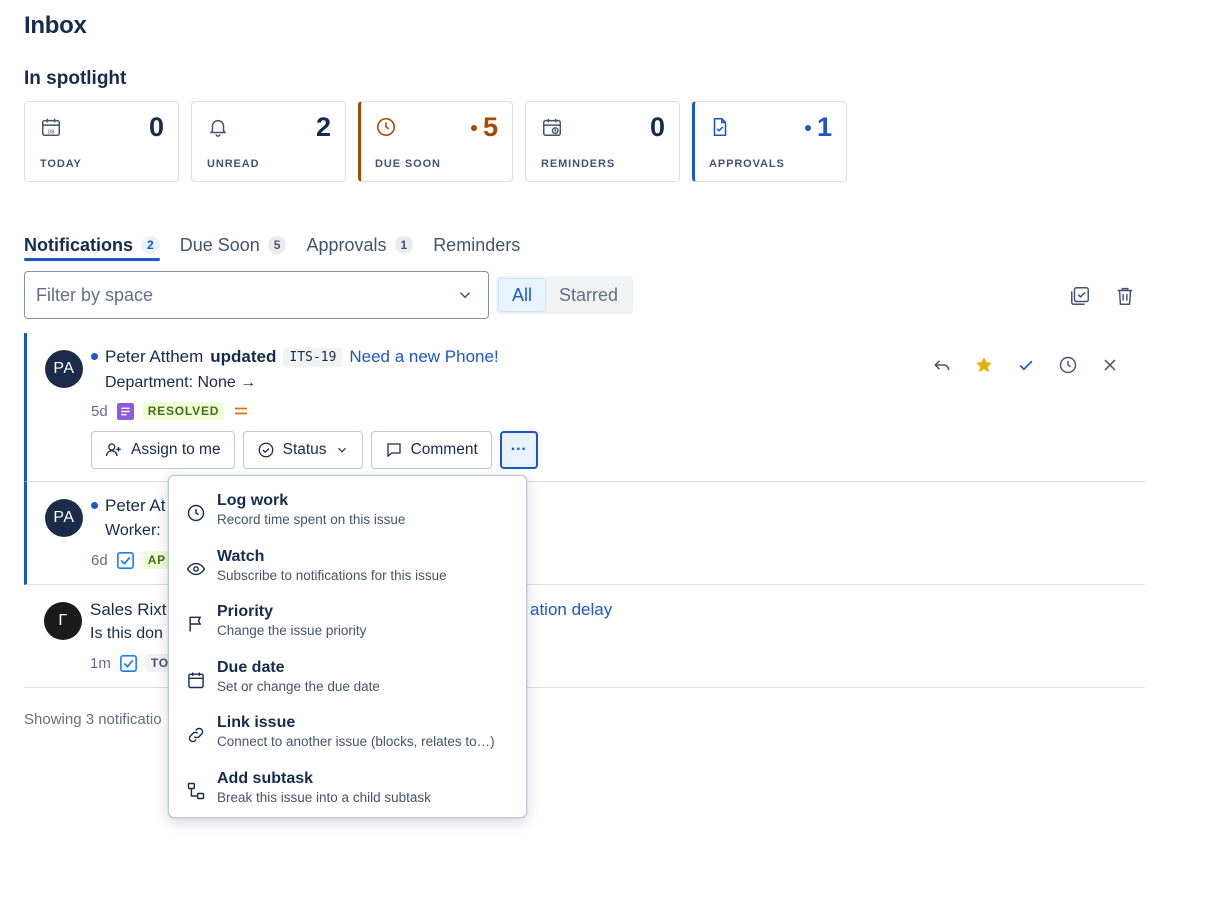 The image size is (1219, 900). I want to click on issue-title-link: ation delay, so click(571, 610).